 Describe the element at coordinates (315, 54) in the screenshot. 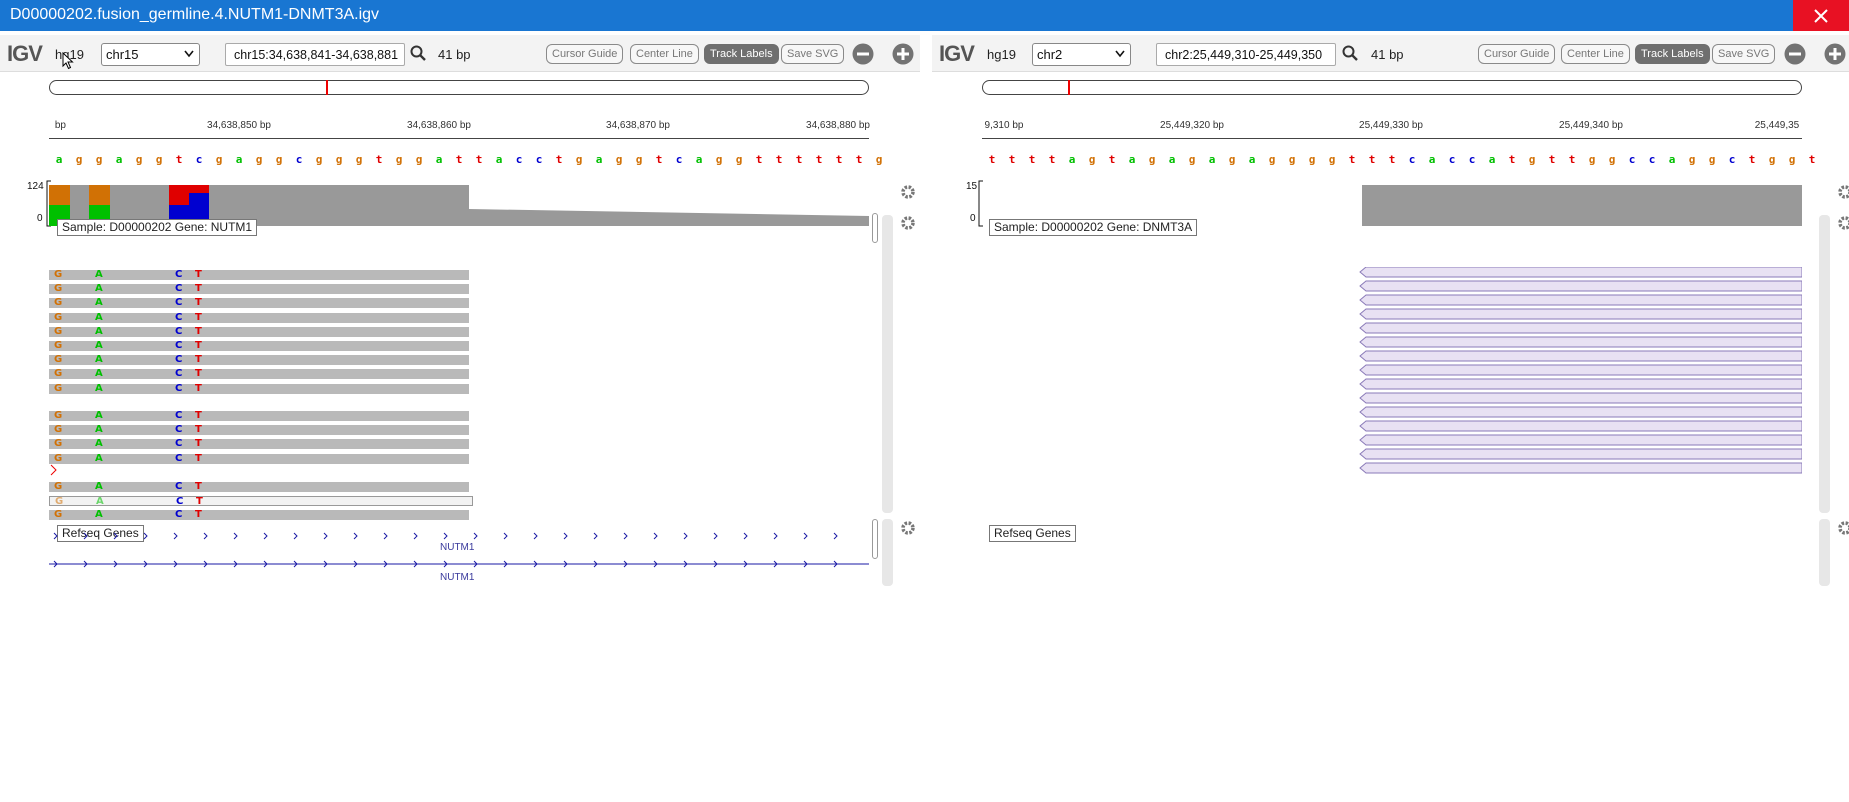

I see `locus-input: chr15:34,638,841-34,638,881` at that location.